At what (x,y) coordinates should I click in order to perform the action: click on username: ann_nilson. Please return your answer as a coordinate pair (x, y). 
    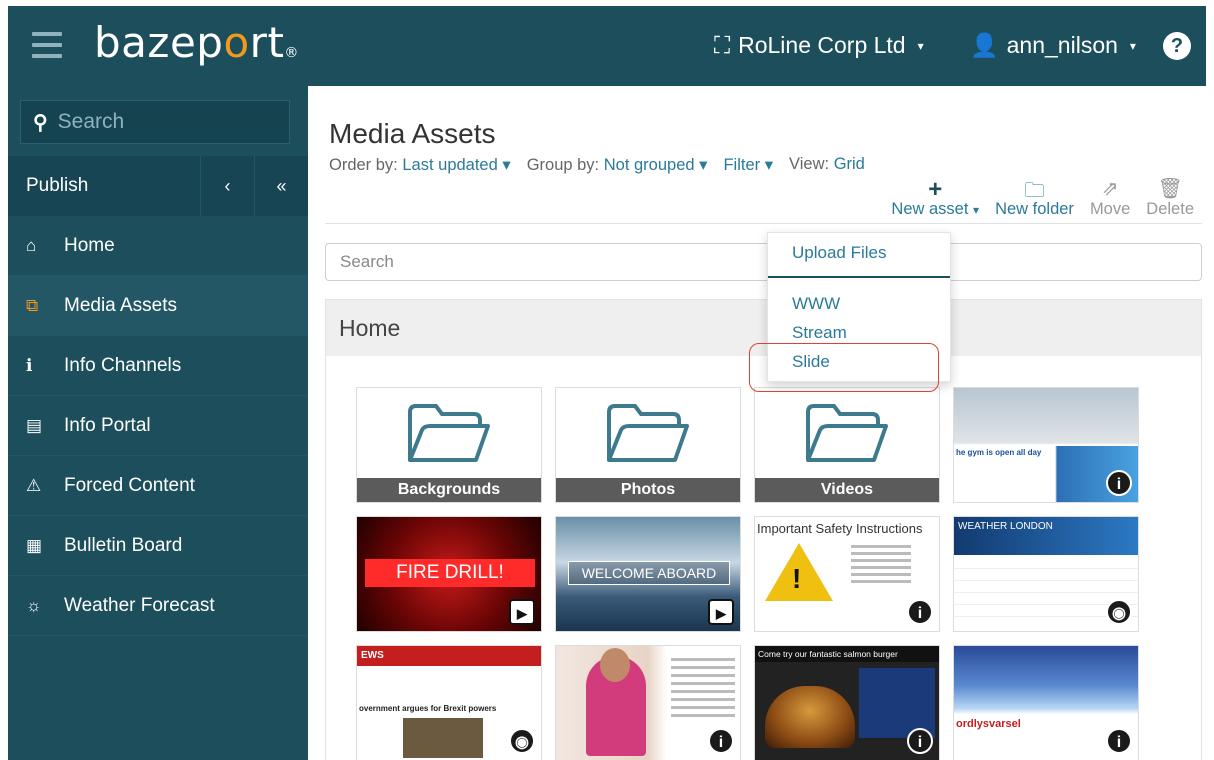
    Looking at the image, I should click on (1062, 45).